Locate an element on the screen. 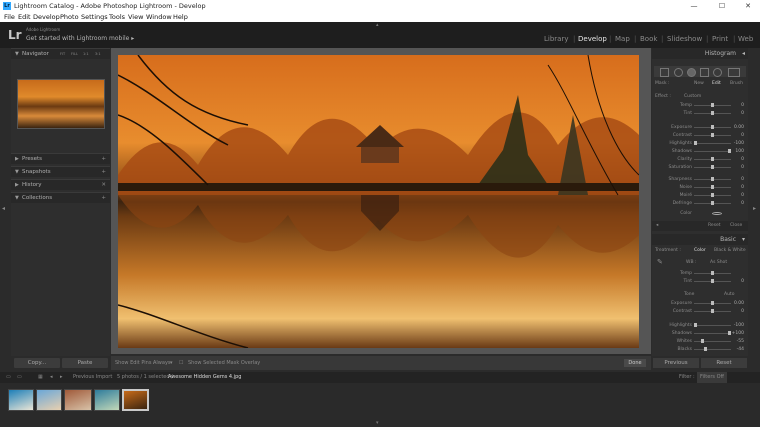 The image size is (760, 427). menu-tools: Tools is located at coordinates (117, 17).